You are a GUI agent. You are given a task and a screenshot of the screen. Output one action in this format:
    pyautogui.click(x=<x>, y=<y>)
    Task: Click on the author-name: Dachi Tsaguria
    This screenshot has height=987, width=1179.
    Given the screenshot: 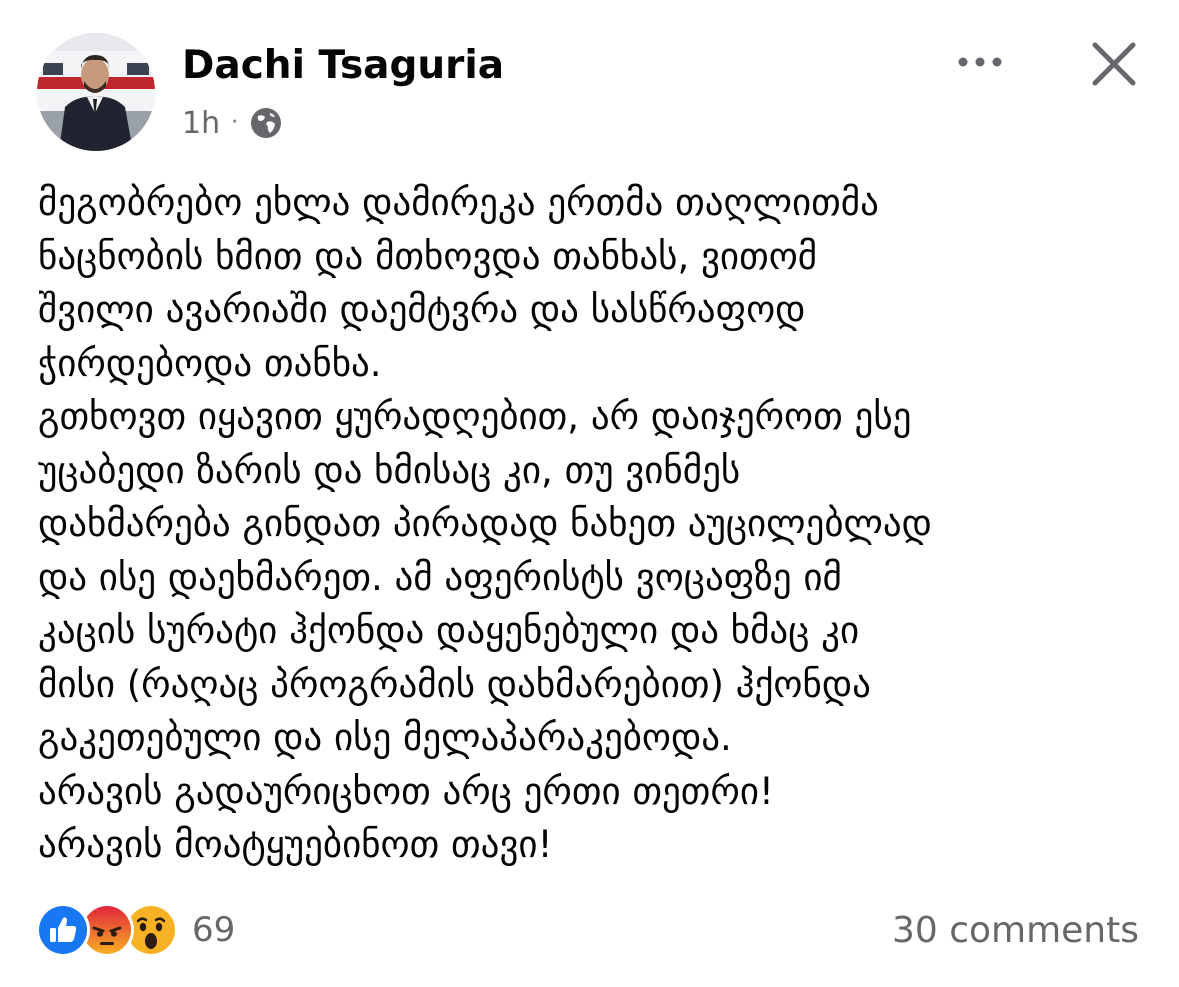 What is the action you would take?
    pyautogui.click(x=343, y=66)
    